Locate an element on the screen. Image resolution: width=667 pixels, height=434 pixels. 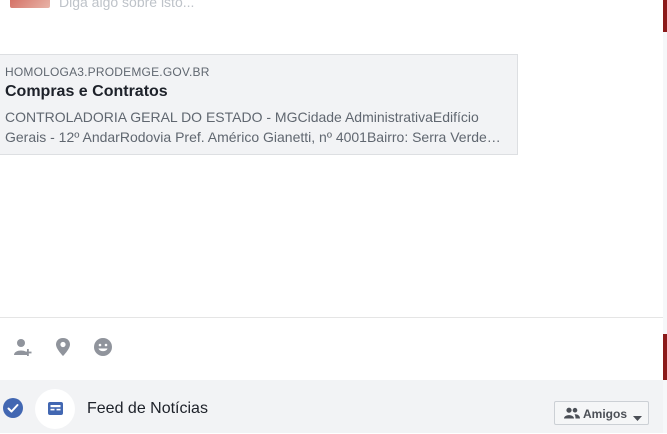
news-feed-icon is located at coordinates (55, 409).